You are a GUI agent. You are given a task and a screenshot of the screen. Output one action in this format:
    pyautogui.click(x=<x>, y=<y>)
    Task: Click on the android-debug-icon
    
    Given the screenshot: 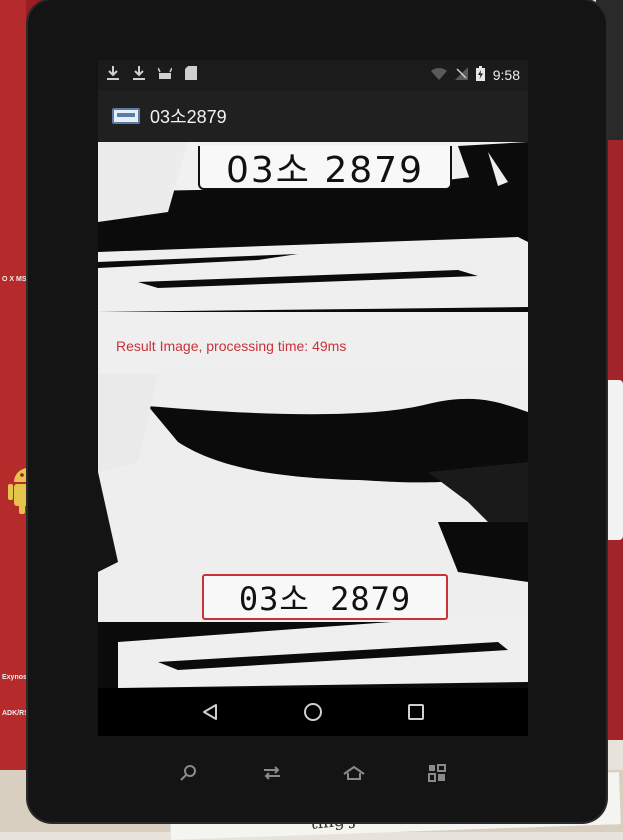 What is the action you would take?
    pyautogui.click(x=165, y=75)
    